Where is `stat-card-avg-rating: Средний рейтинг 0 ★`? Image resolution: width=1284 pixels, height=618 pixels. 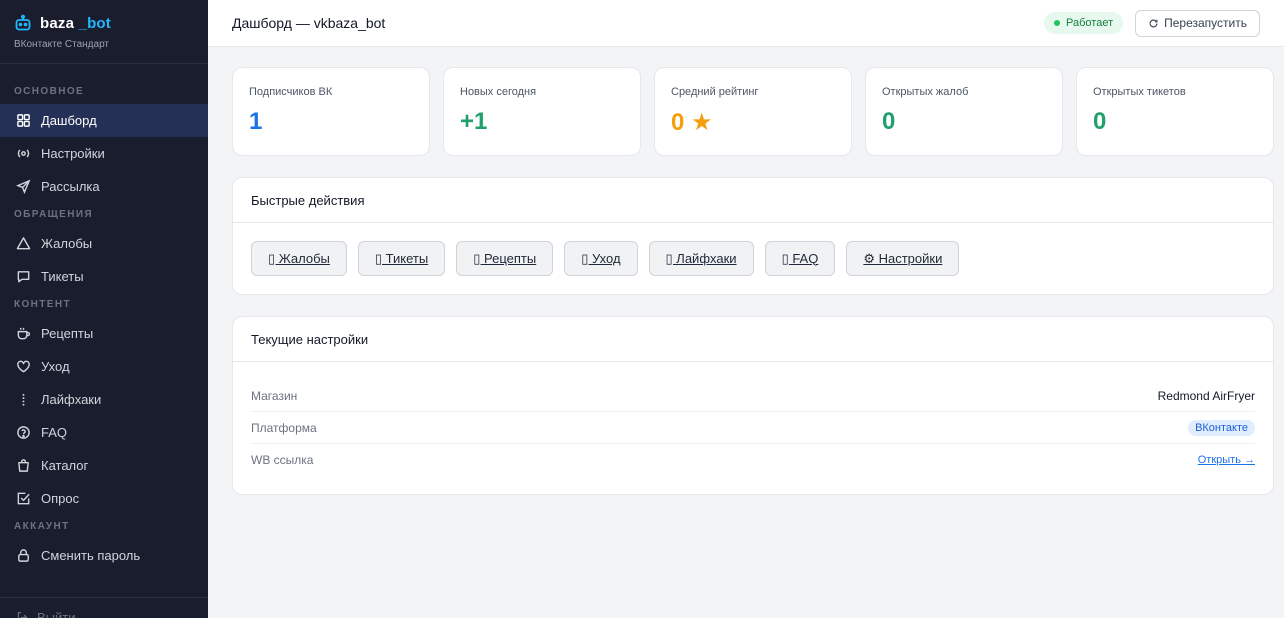
stat-card-avg-rating: Средний рейтинг 0 ★ is located at coordinates (753, 111).